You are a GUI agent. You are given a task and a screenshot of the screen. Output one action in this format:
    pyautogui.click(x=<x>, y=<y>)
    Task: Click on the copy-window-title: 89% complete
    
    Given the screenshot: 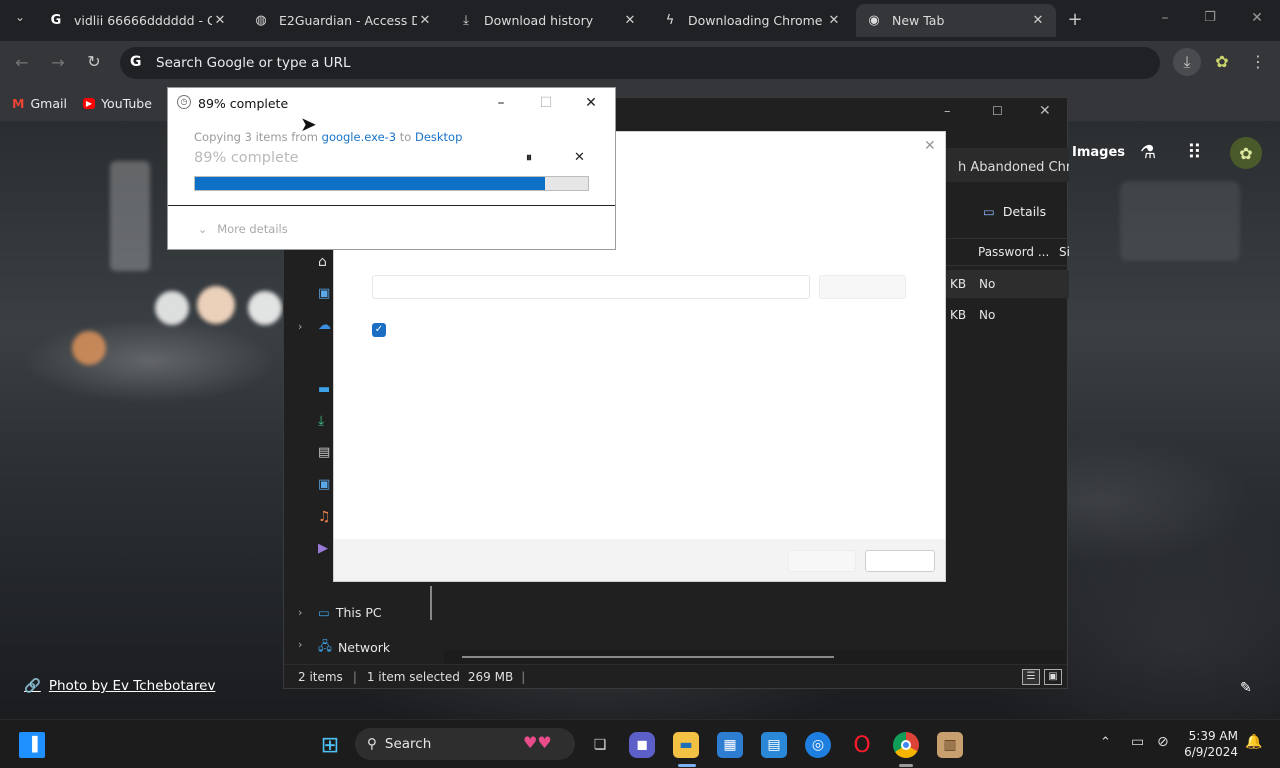 What is the action you would take?
    pyautogui.click(x=243, y=103)
    